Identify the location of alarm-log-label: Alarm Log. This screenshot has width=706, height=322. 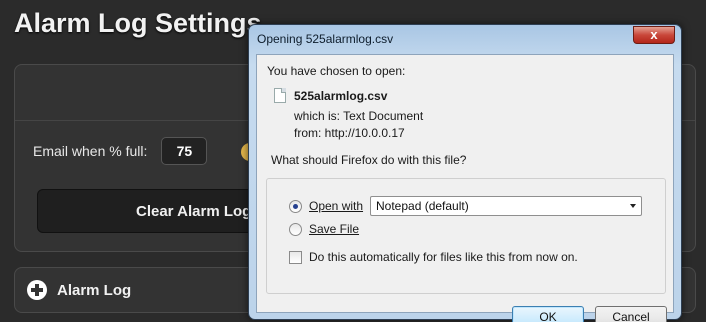
(94, 290).